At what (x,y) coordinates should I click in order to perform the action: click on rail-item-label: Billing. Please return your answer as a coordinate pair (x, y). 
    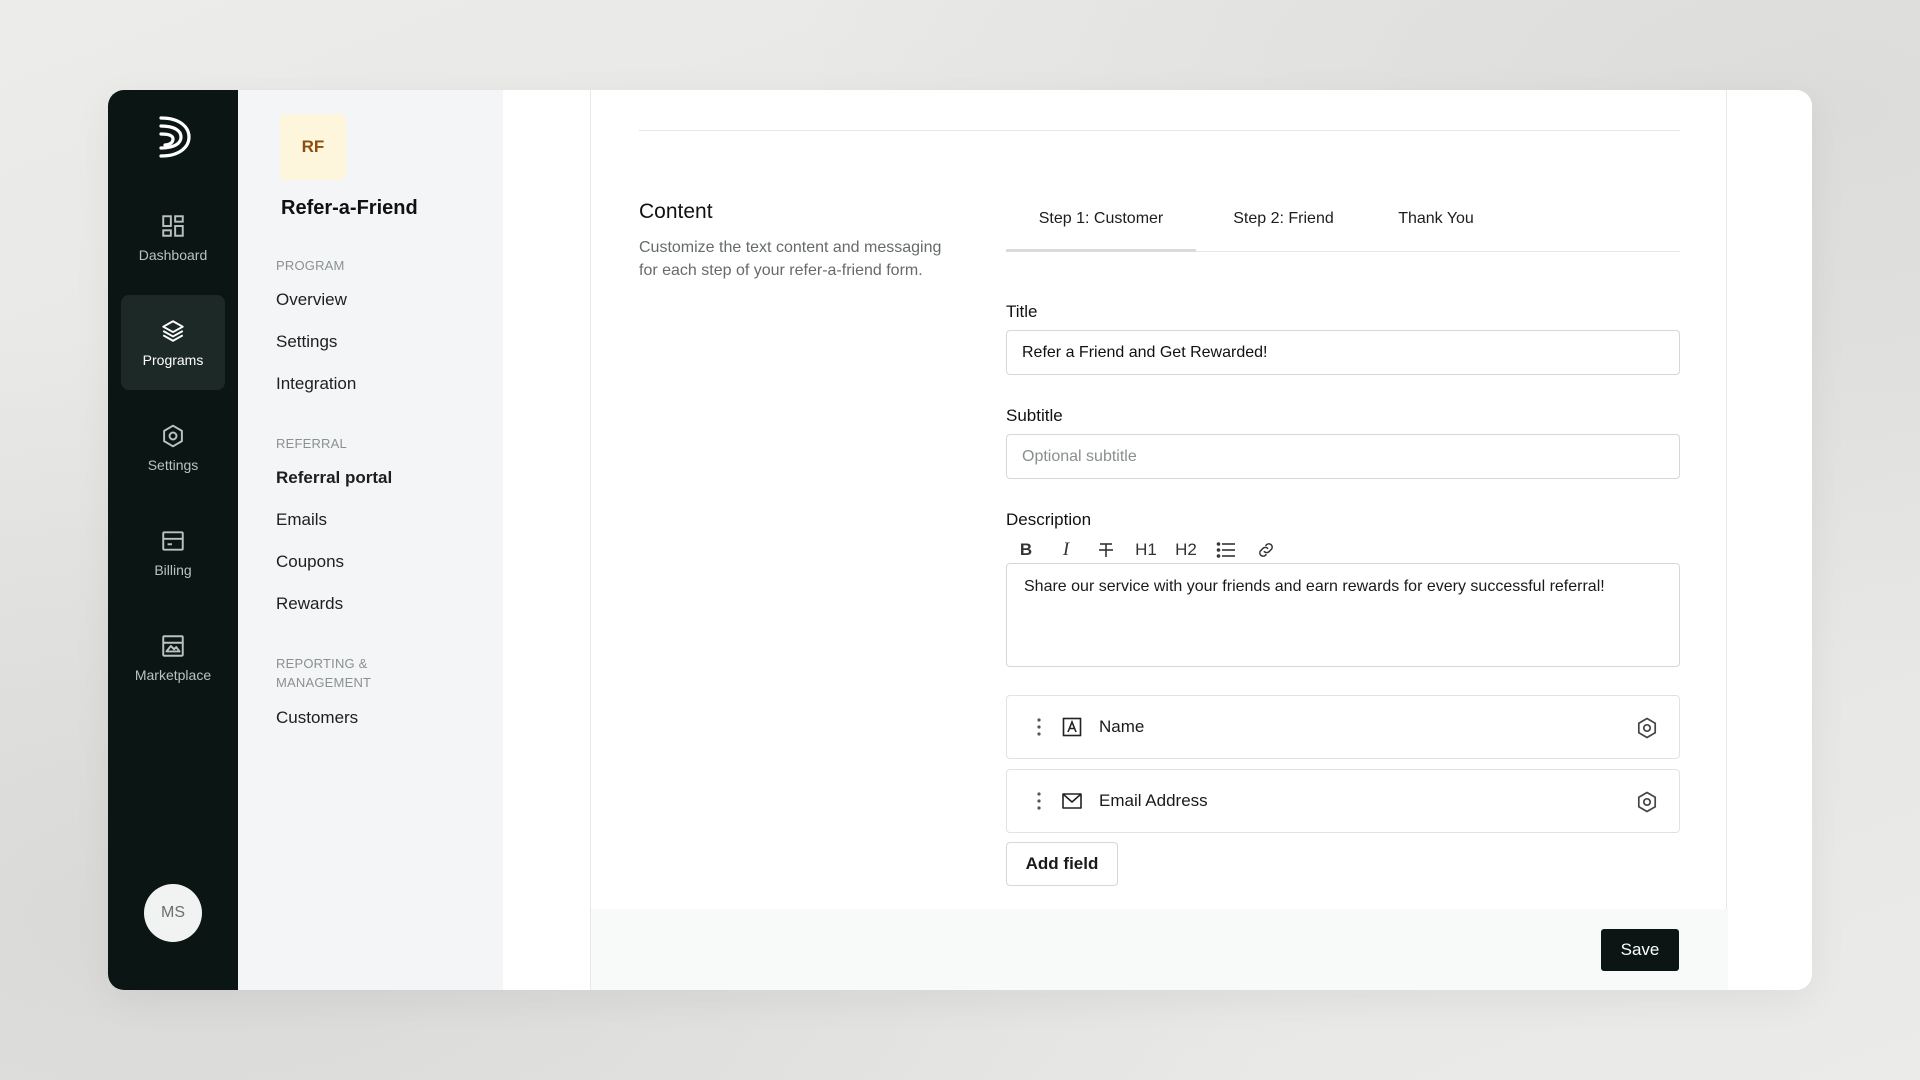
    Looking at the image, I should click on (173, 569).